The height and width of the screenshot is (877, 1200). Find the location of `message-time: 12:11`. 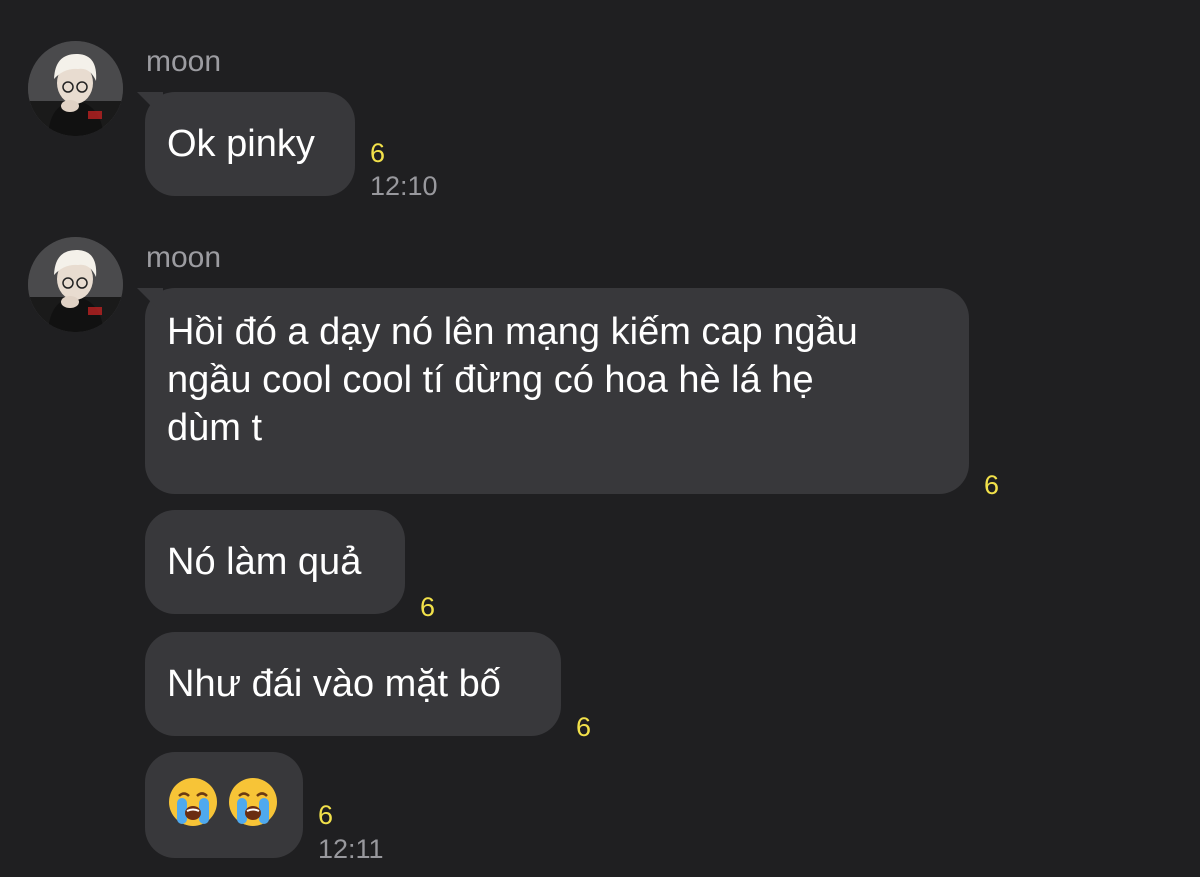

message-time: 12:11 is located at coordinates (351, 849).